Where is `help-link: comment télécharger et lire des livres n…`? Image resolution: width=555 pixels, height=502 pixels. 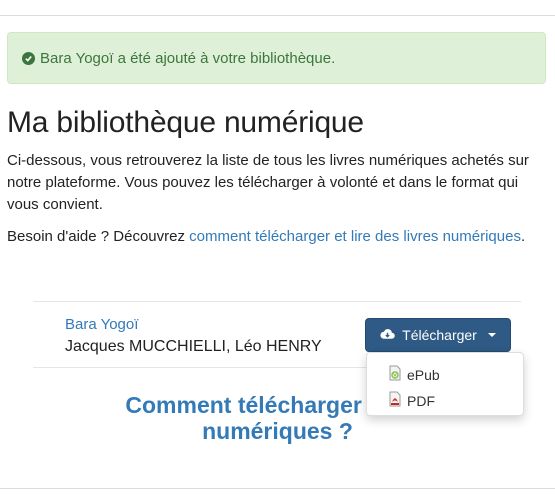
help-link: comment télécharger et lire des livres n… is located at coordinates (355, 236).